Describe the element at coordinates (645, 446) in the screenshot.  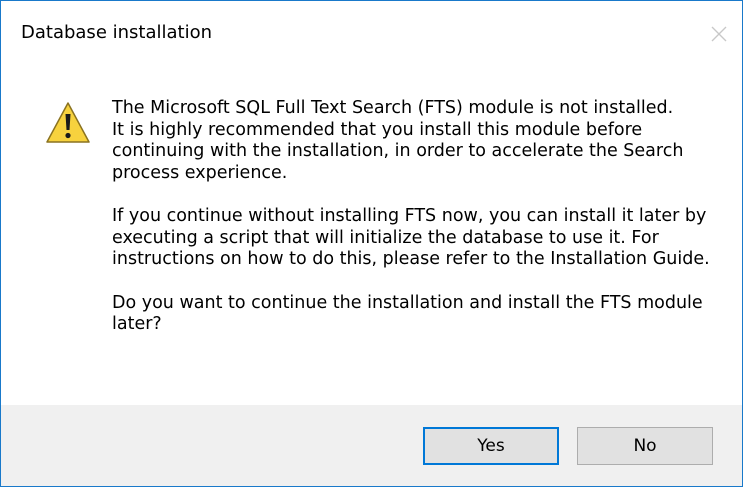
I see `no-button: No` at that location.